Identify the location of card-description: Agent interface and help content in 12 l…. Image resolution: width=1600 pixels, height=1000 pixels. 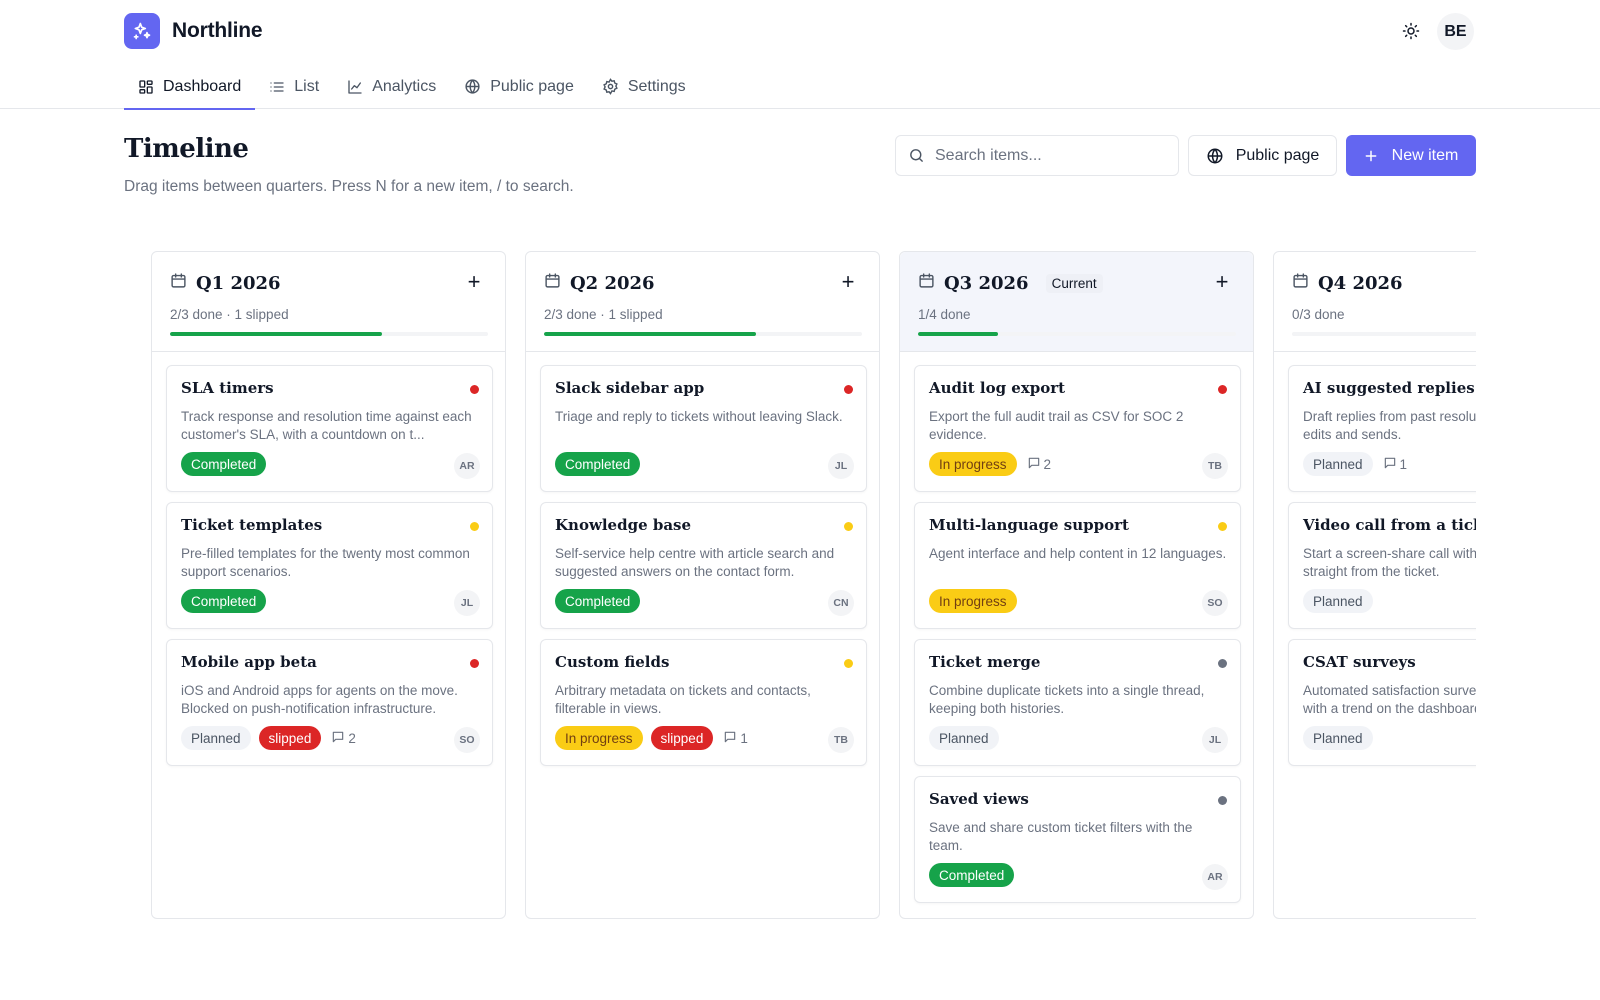
(1078, 553).